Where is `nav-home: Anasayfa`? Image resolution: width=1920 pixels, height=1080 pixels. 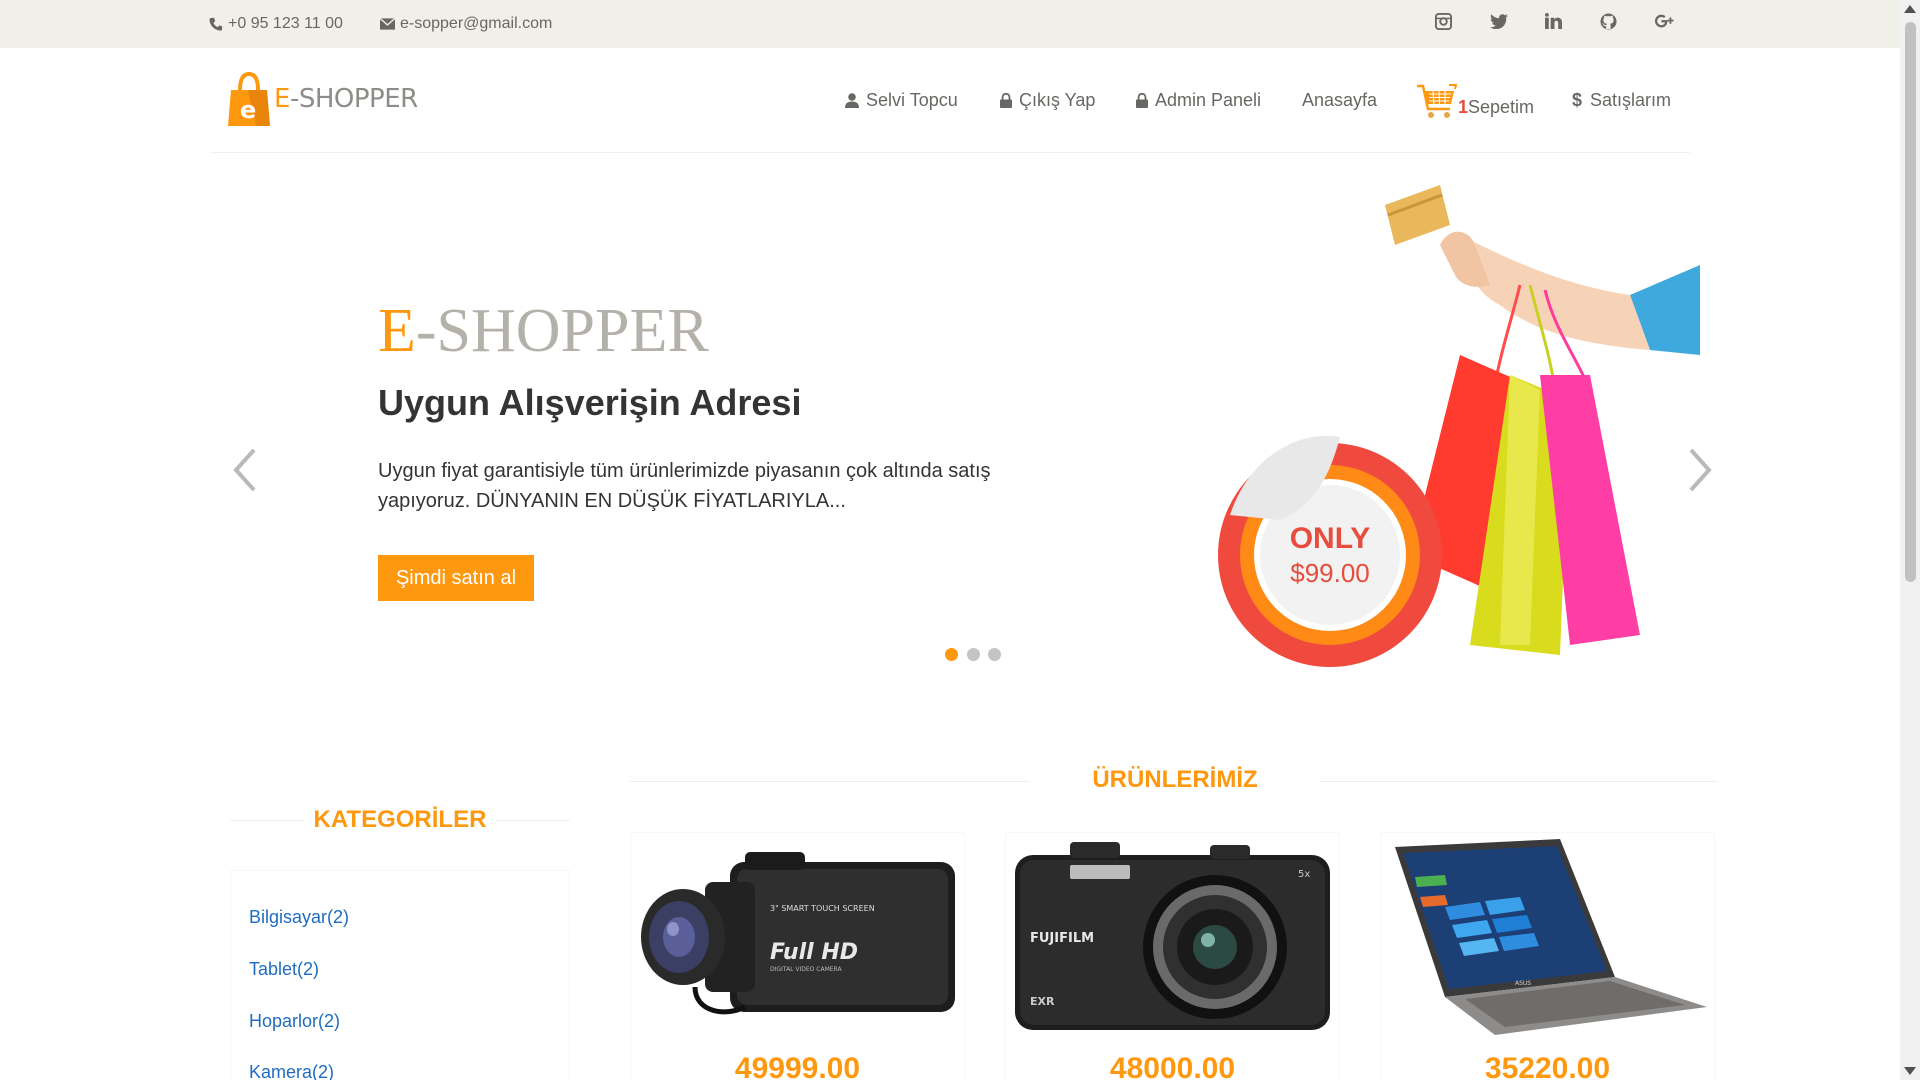
nav-home: Anasayfa is located at coordinates (1339, 100).